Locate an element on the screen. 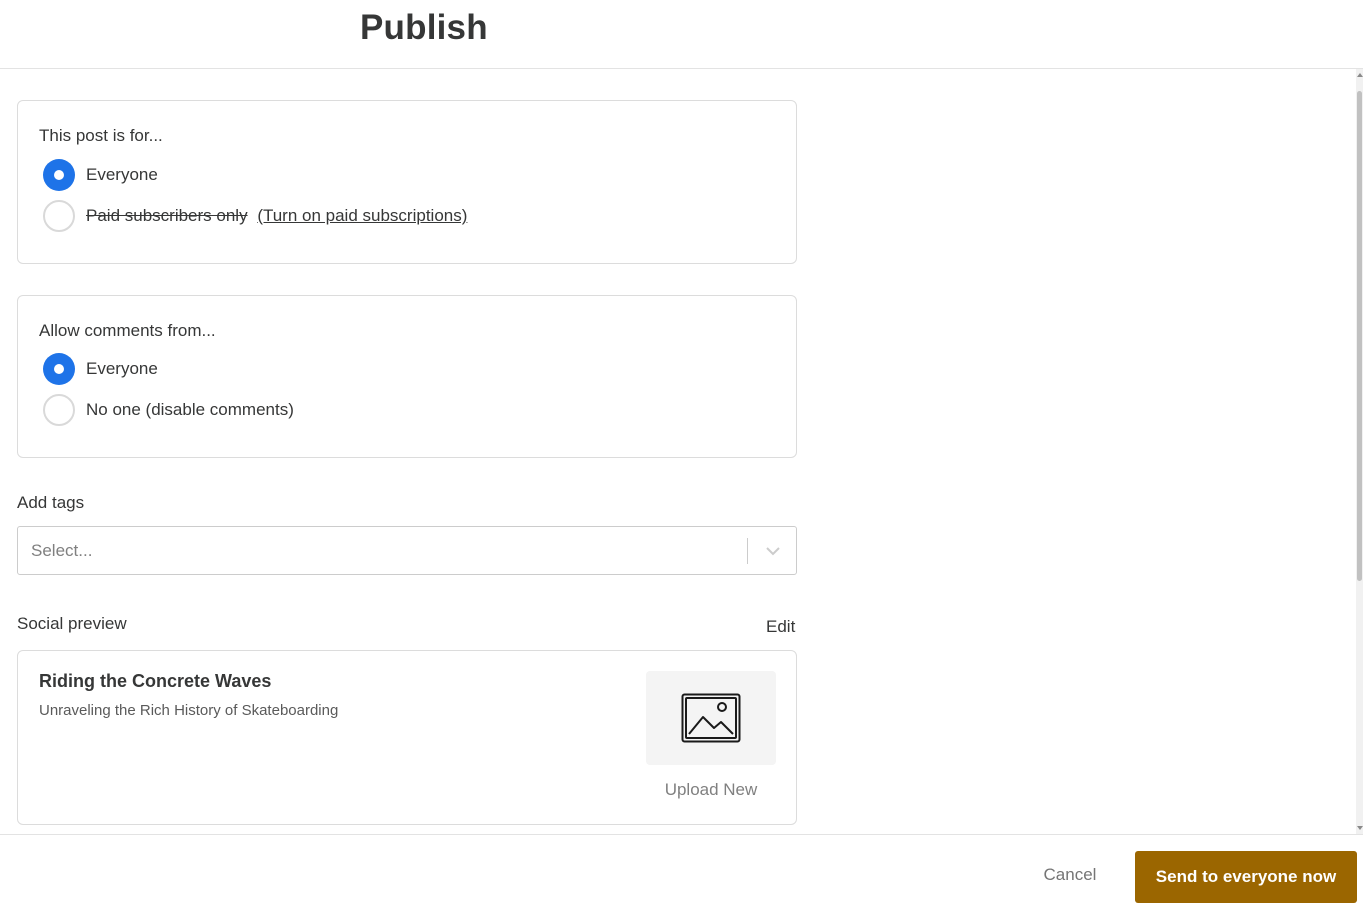 Image resolution: width=1363 pixels, height=913 pixels. preview-image-placeholder is located at coordinates (711, 718).